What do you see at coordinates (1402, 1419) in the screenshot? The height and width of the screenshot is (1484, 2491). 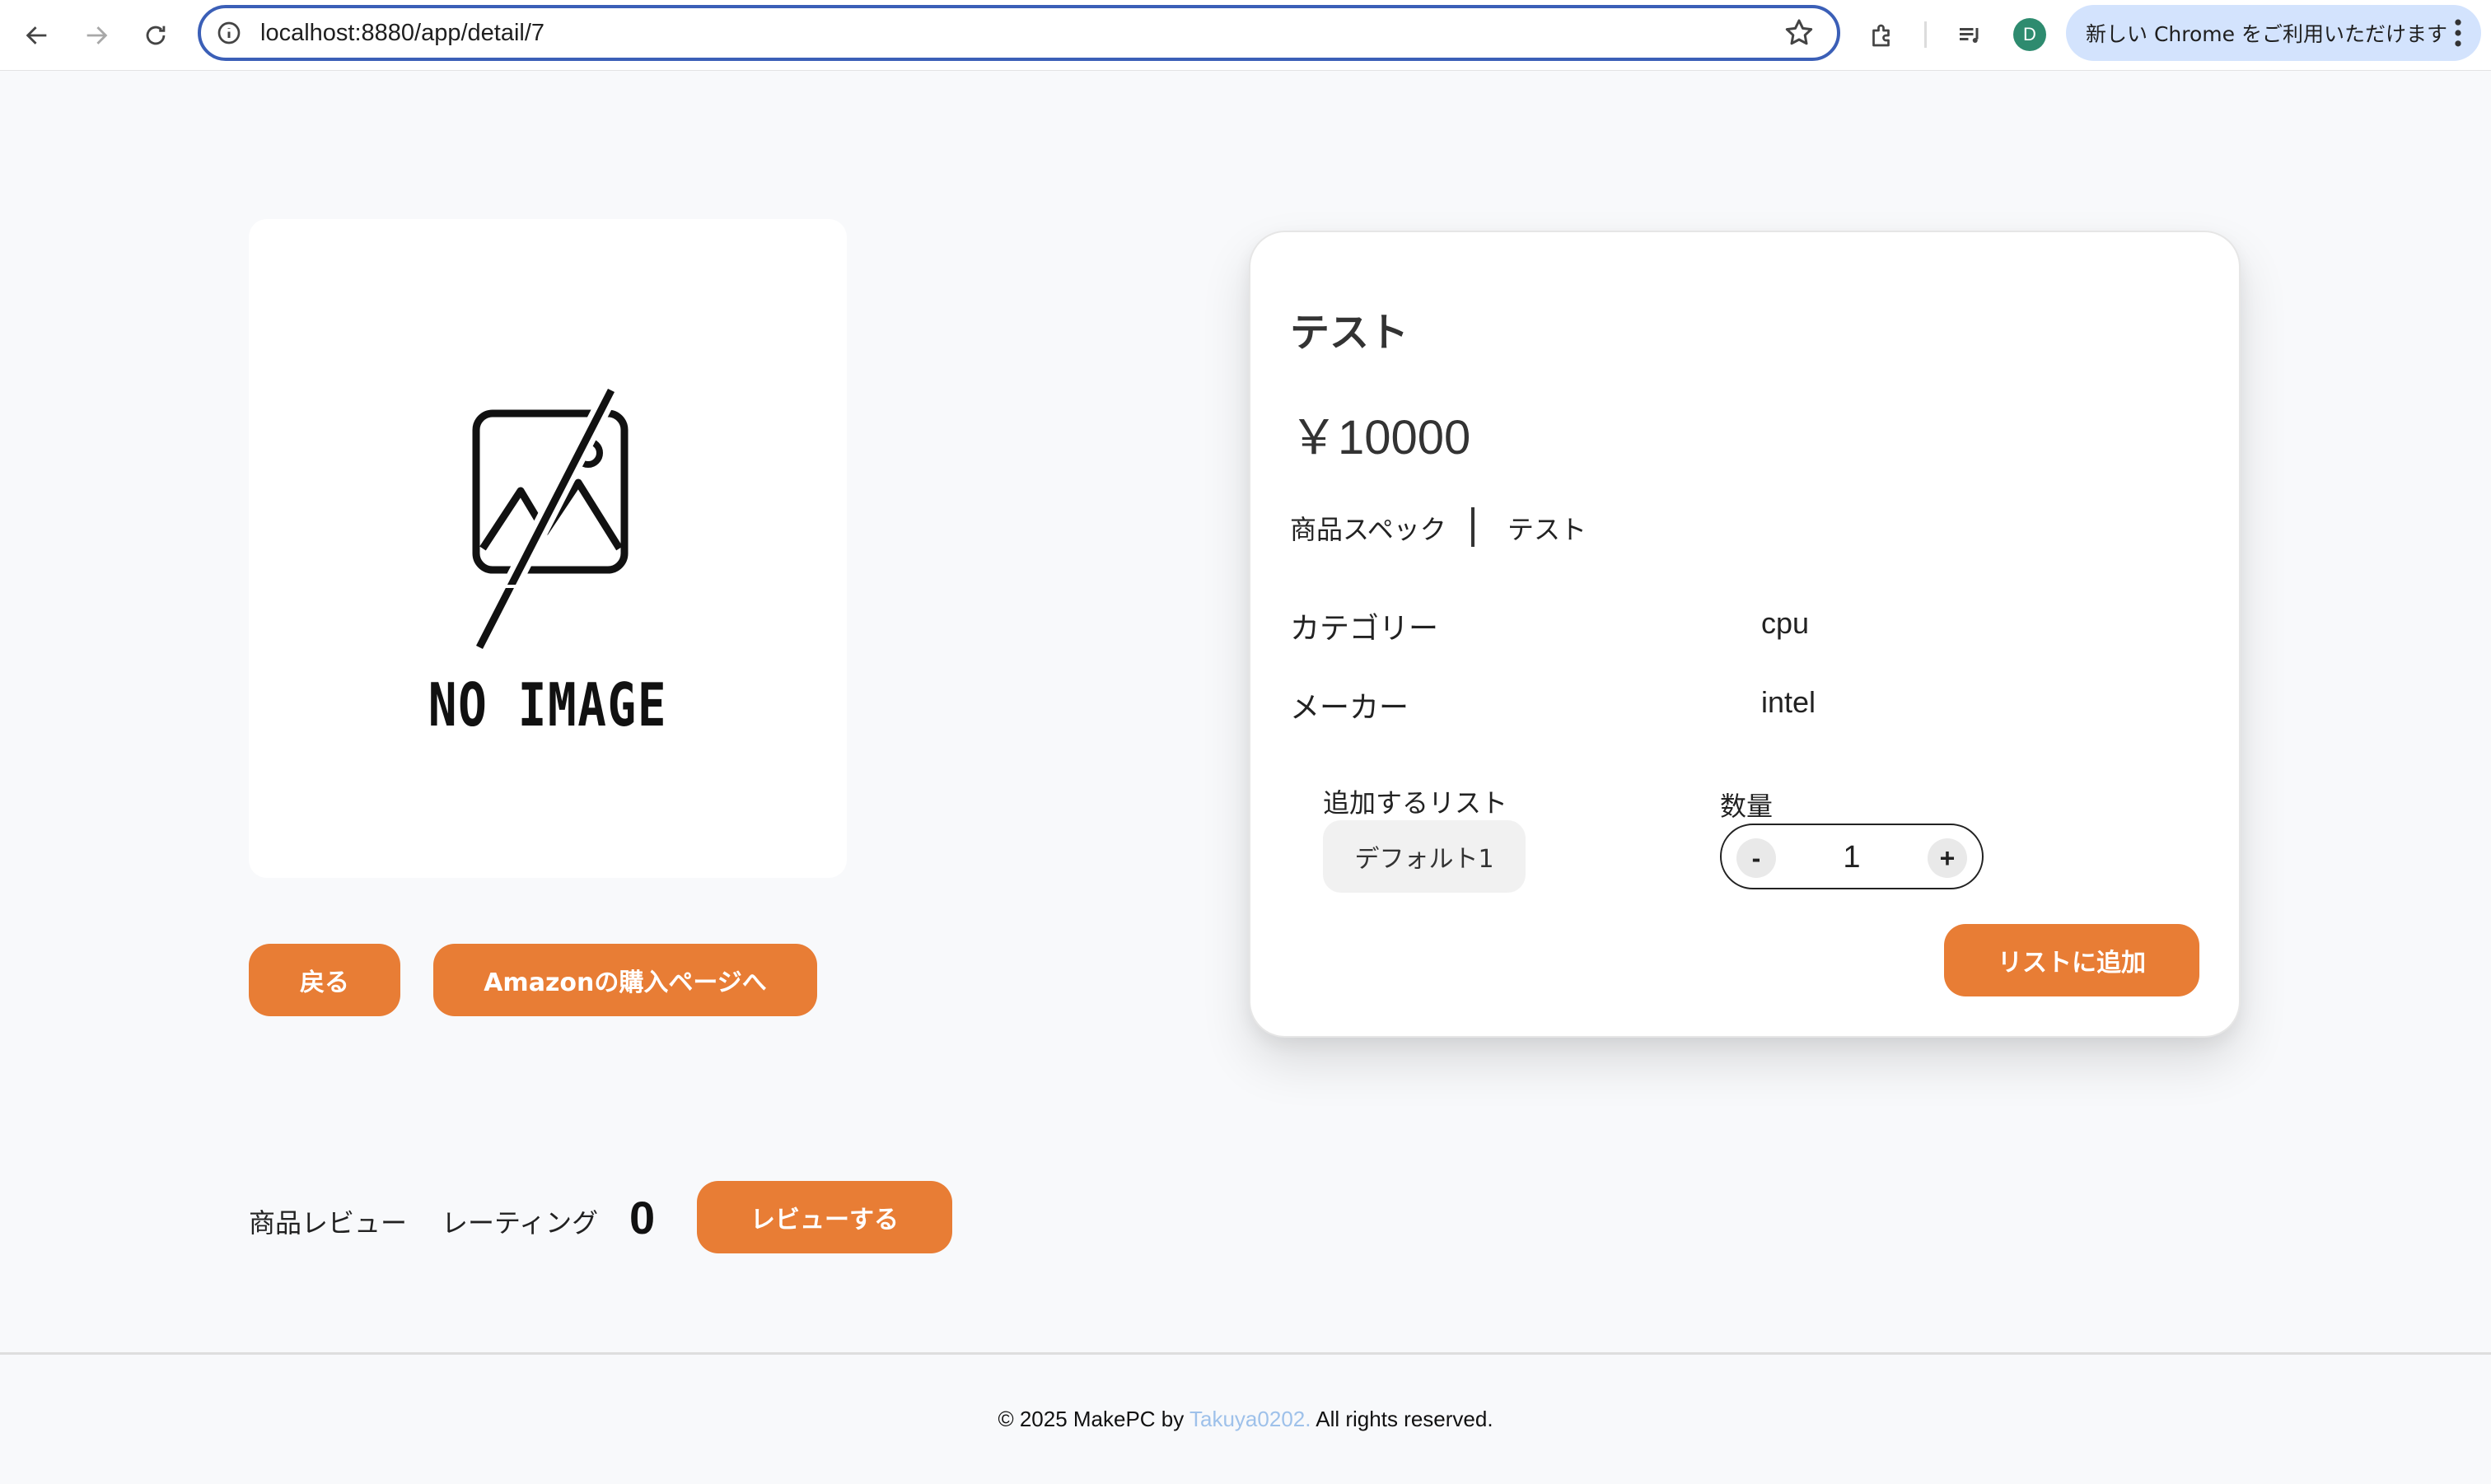 I see `footer-rights: All rights reserved.` at bounding box center [1402, 1419].